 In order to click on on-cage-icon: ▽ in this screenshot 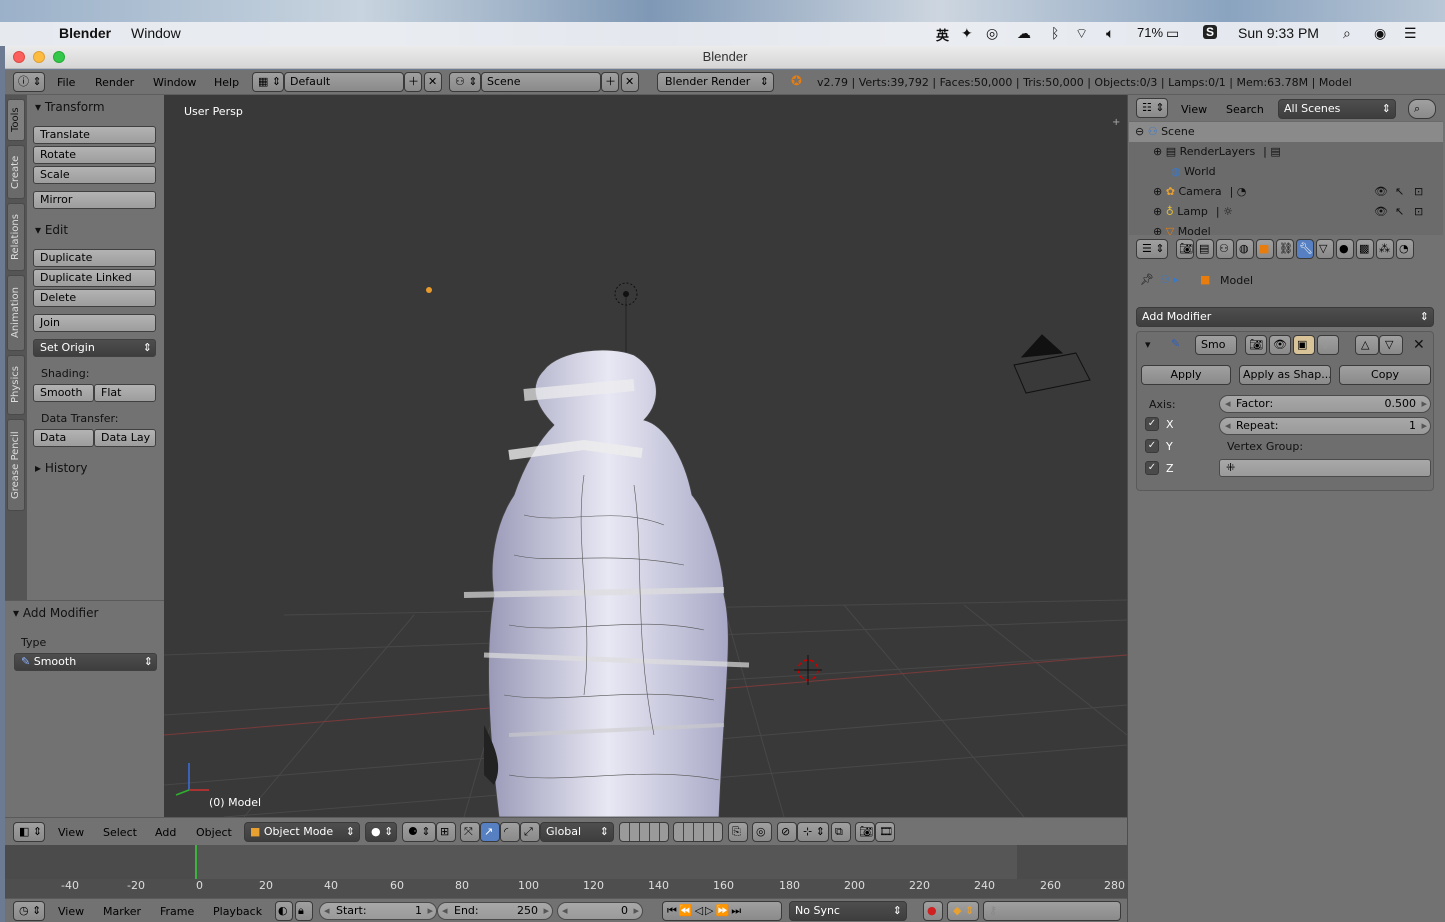, I will do `click(1328, 345)`.